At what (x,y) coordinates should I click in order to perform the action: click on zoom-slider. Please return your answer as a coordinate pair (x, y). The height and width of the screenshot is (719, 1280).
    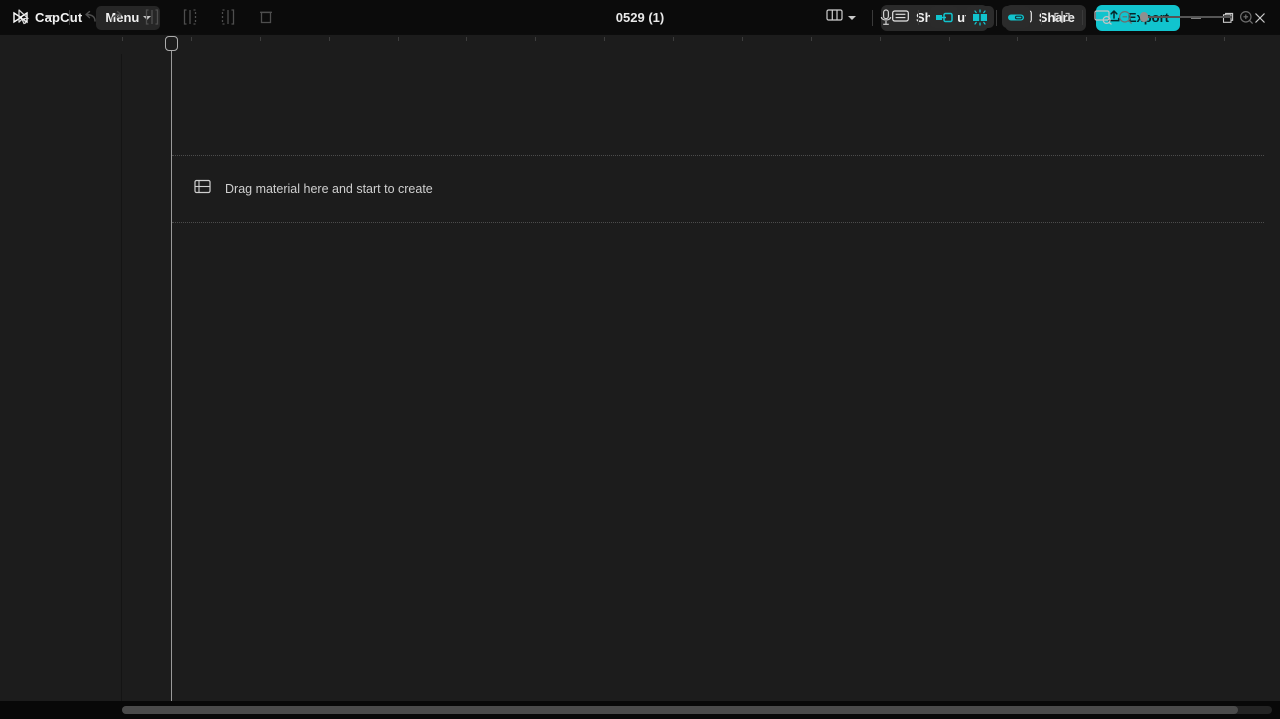
    Looking at the image, I should click on (1186, 17).